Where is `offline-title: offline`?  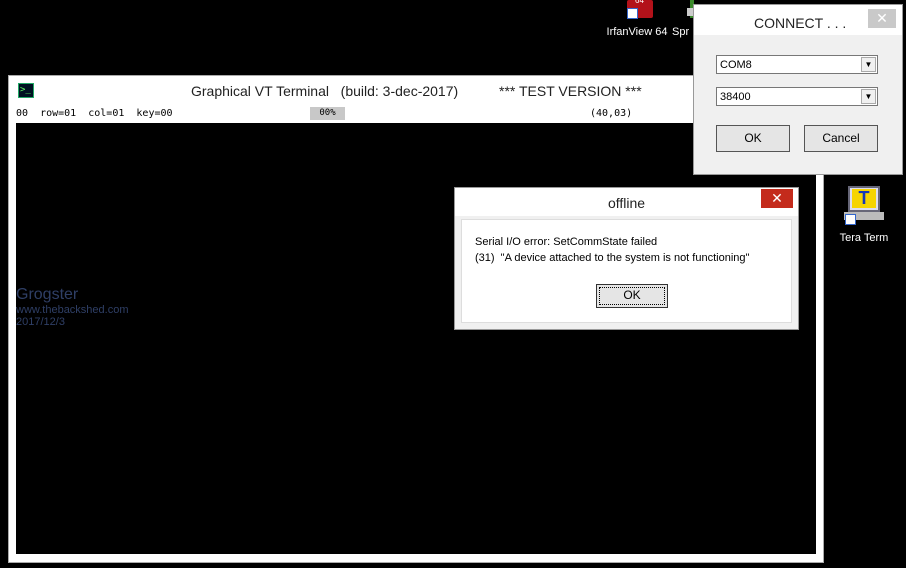
offline-title: offline is located at coordinates (626, 203).